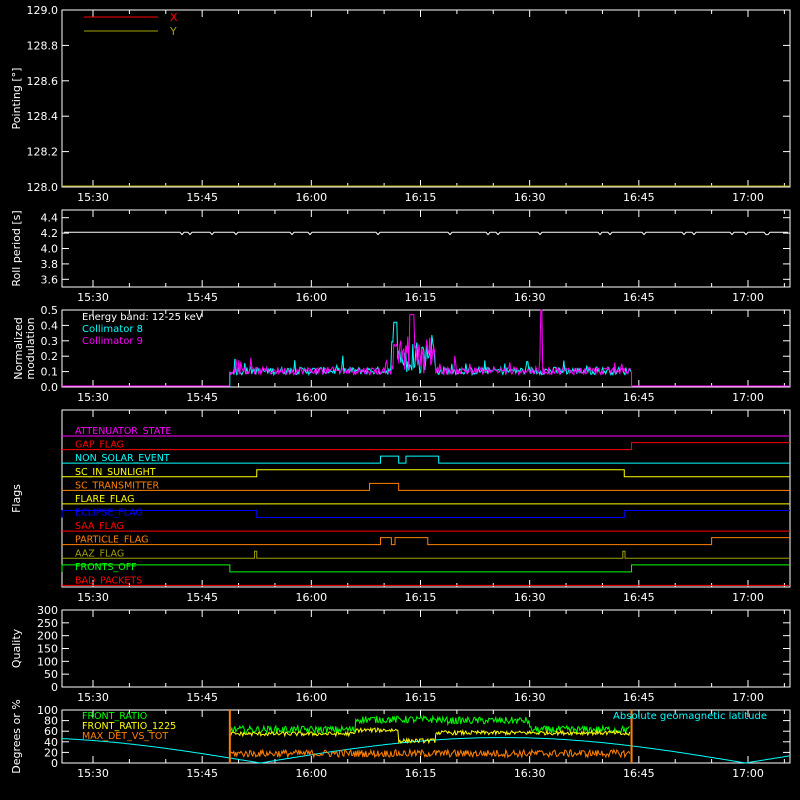 This screenshot has width=800, height=800. Describe the element at coordinates (43, 187) in the screenshot. I see `y-tick-label: 128.0` at that location.